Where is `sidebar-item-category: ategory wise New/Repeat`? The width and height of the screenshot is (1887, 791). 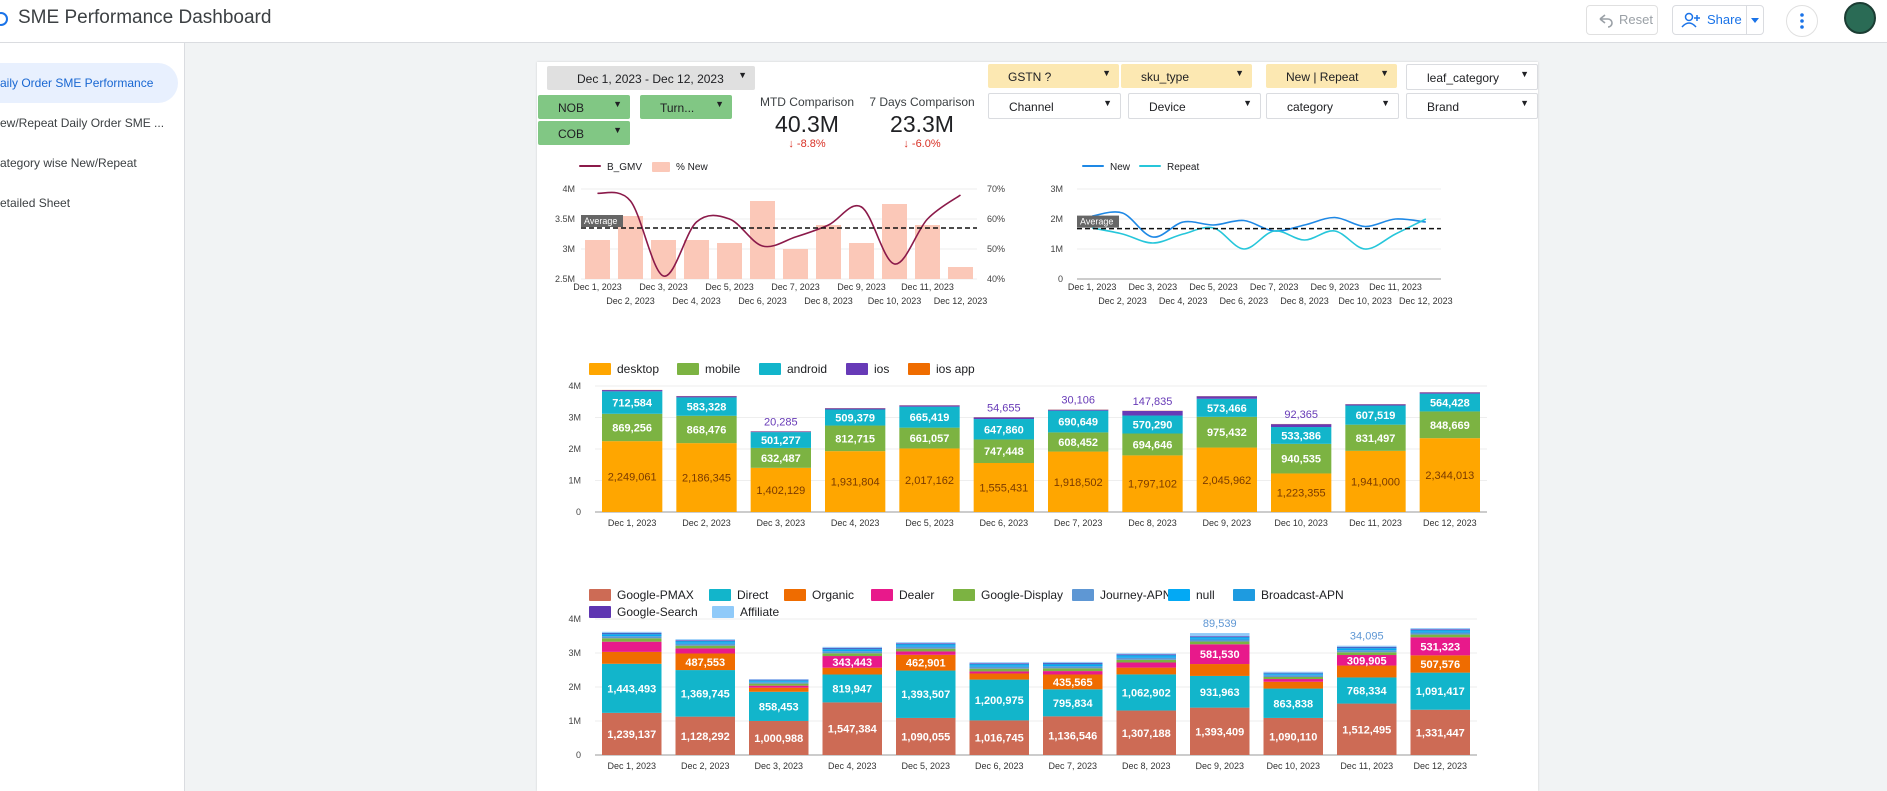 sidebar-item-category: ategory wise New/Repeat is located at coordinates (89, 163).